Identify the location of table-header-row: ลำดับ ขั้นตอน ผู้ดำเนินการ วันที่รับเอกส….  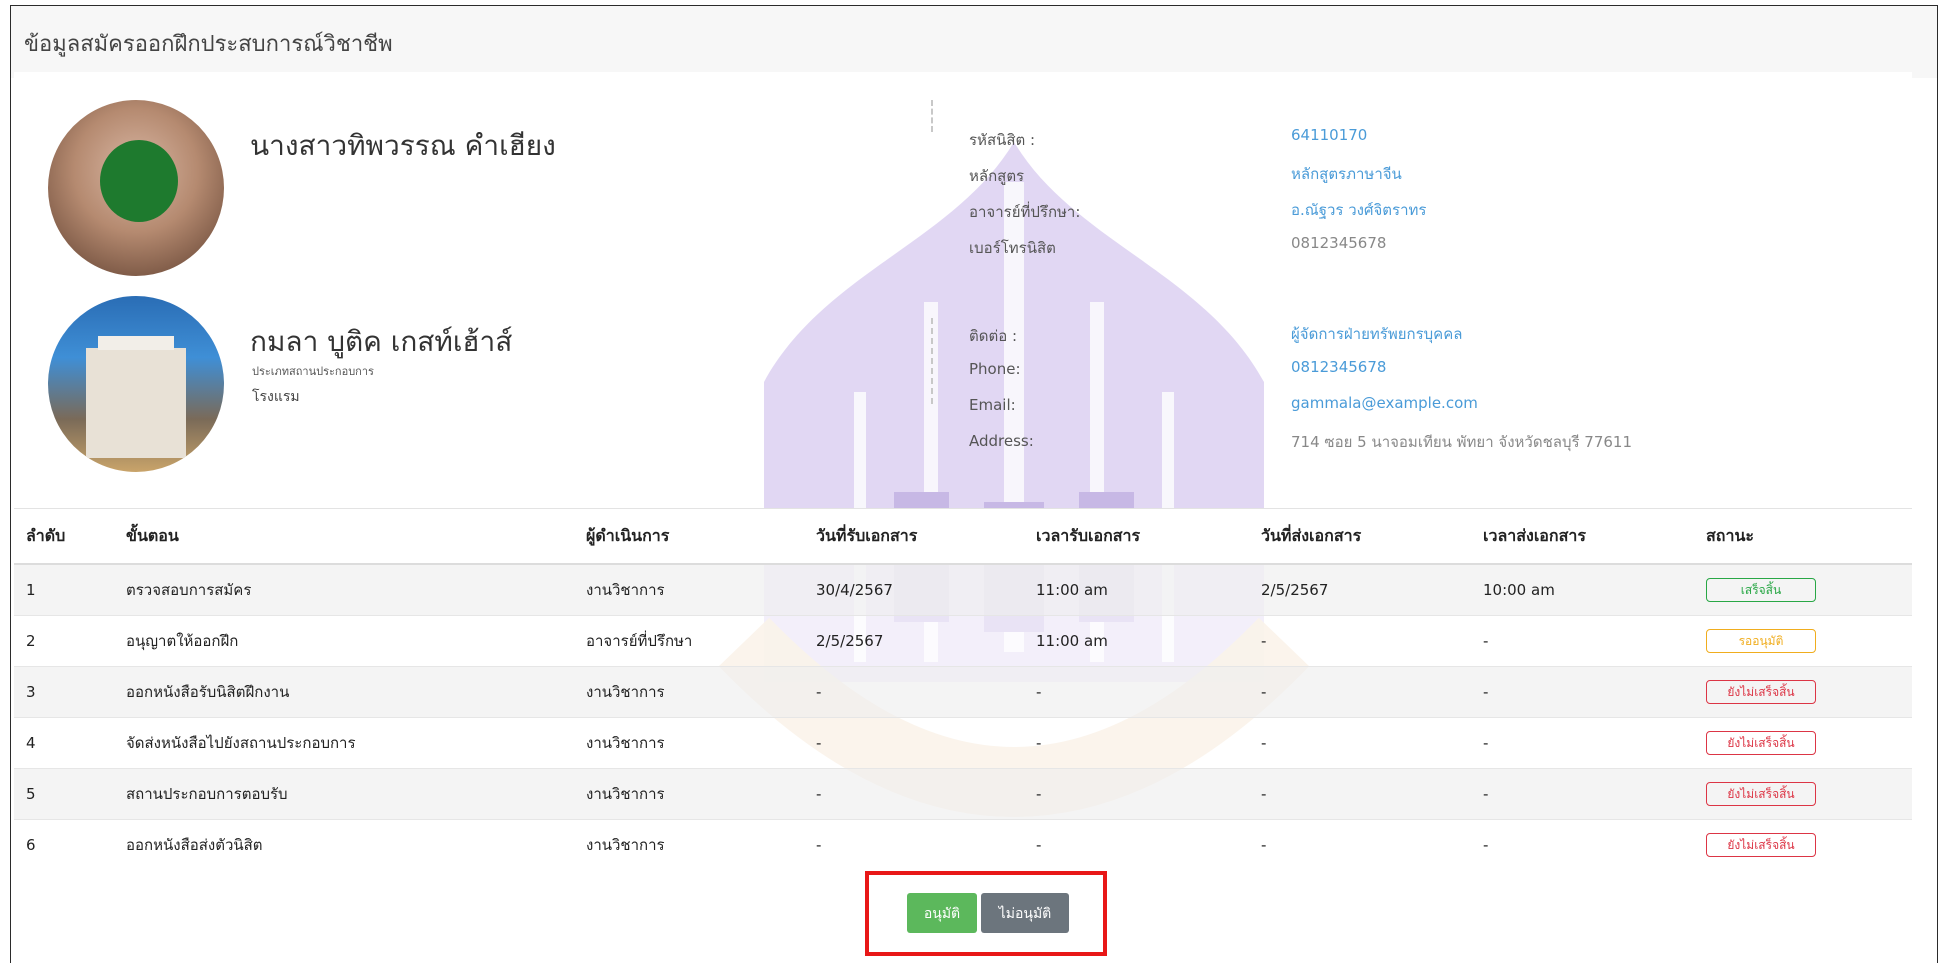
(963, 536).